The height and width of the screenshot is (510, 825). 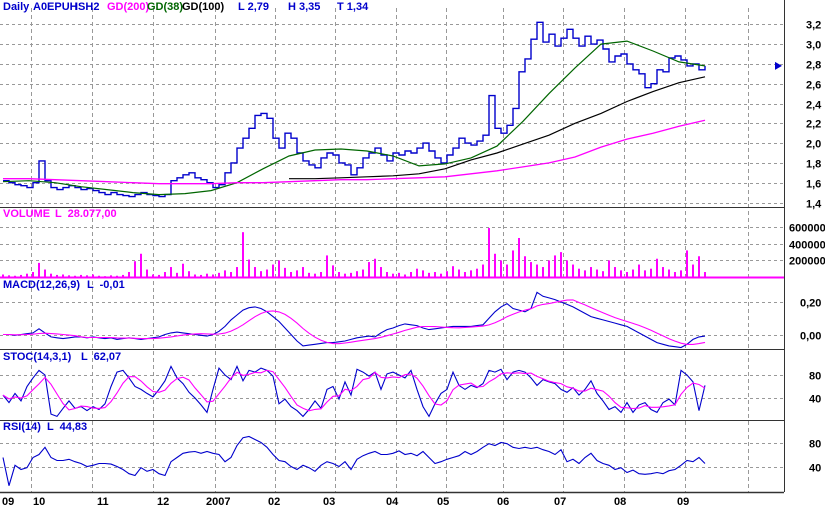 What do you see at coordinates (392, 502) in the screenshot?
I see `x-axis-label: 04` at bounding box center [392, 502].